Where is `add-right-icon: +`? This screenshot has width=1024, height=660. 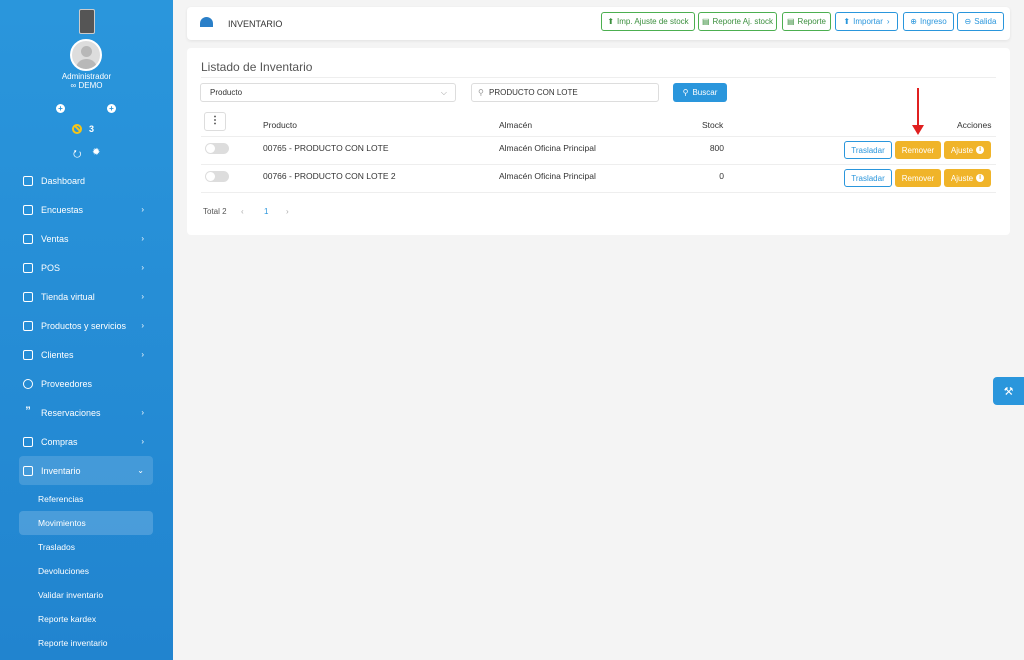
add-right-icon: + is located at coordinates (111, 108).